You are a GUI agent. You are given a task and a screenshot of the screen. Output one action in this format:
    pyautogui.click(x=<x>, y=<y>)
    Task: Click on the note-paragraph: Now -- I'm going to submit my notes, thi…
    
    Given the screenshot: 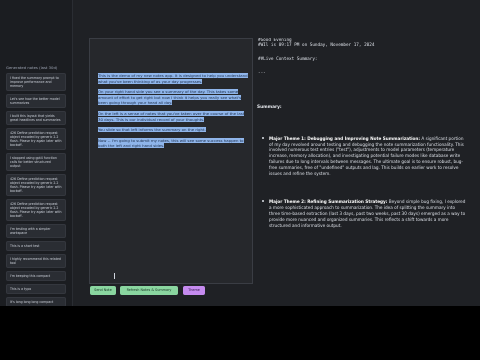 What is the action you would take?
    pyautogui.click(x=173, y=143)
    